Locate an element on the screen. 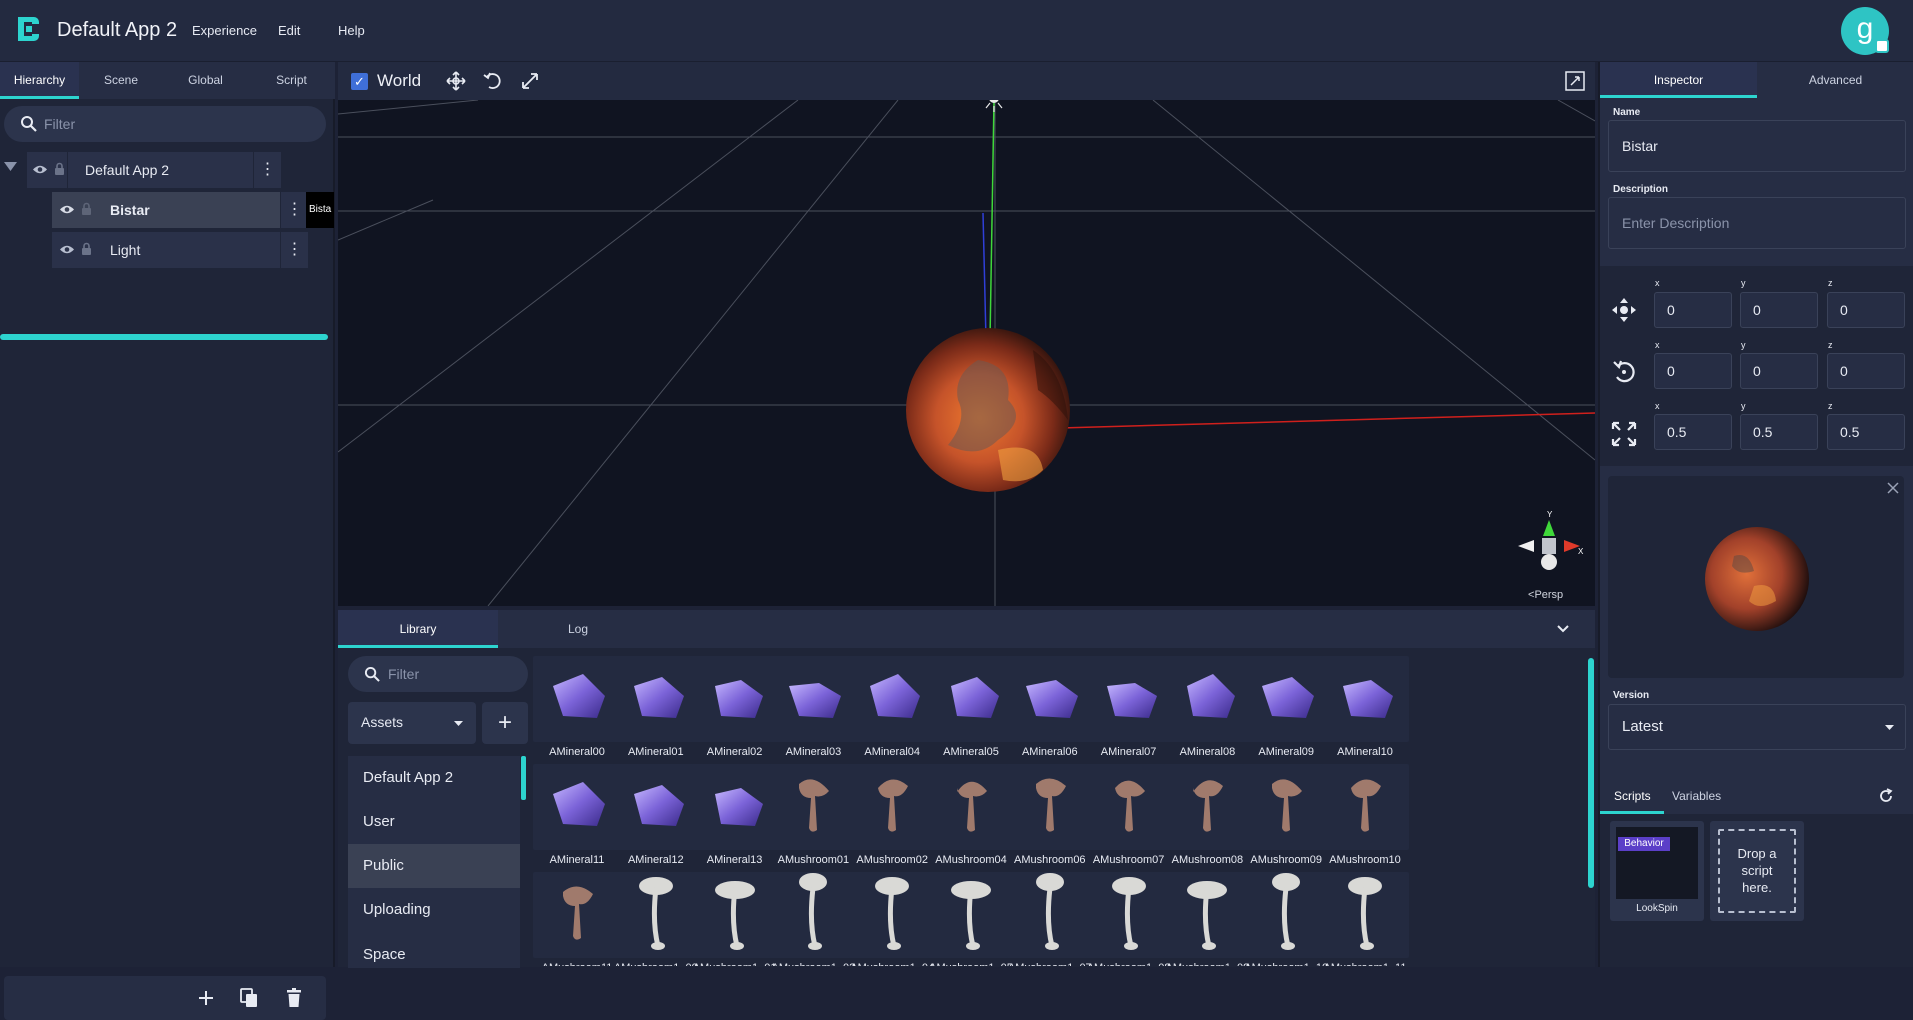  category-user: User is located at coordinates (434, 822).